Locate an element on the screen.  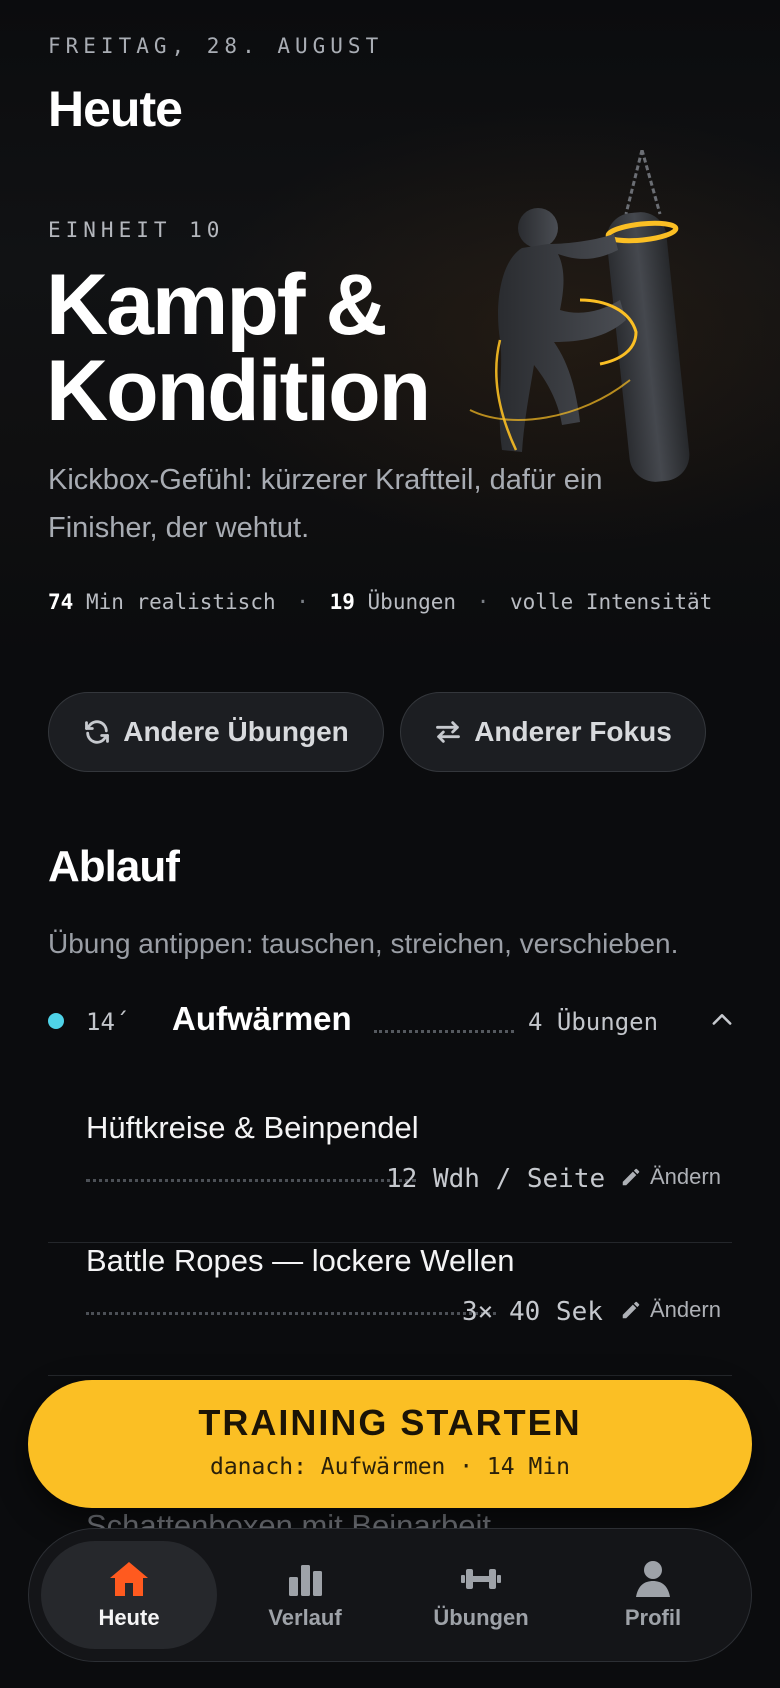
exercise-value: 3× 40 Sek is located at coordinates (532, 1312).